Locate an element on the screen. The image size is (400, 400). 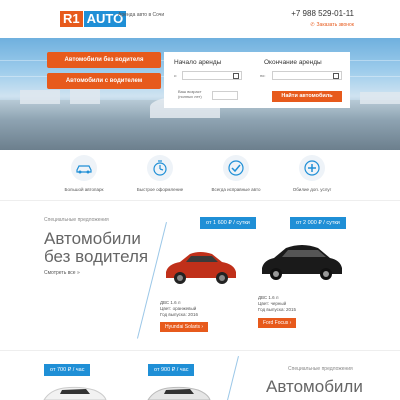
callback-link: ✆ Заказать звонок is located at coordinates (332, 25).